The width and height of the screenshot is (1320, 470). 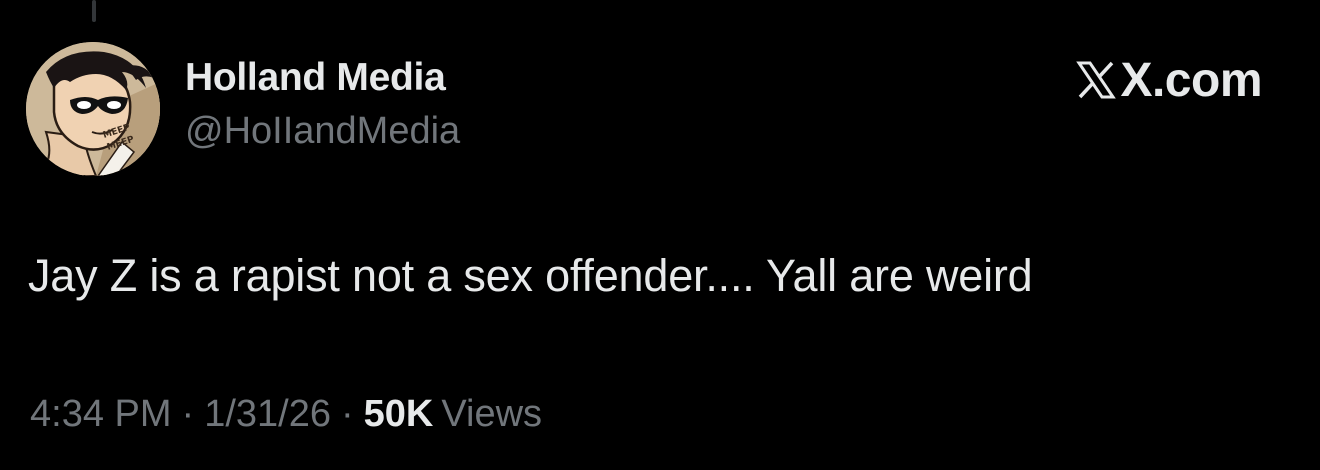 I want to click on brand-label: X.com, so click(x=1191, y=80).